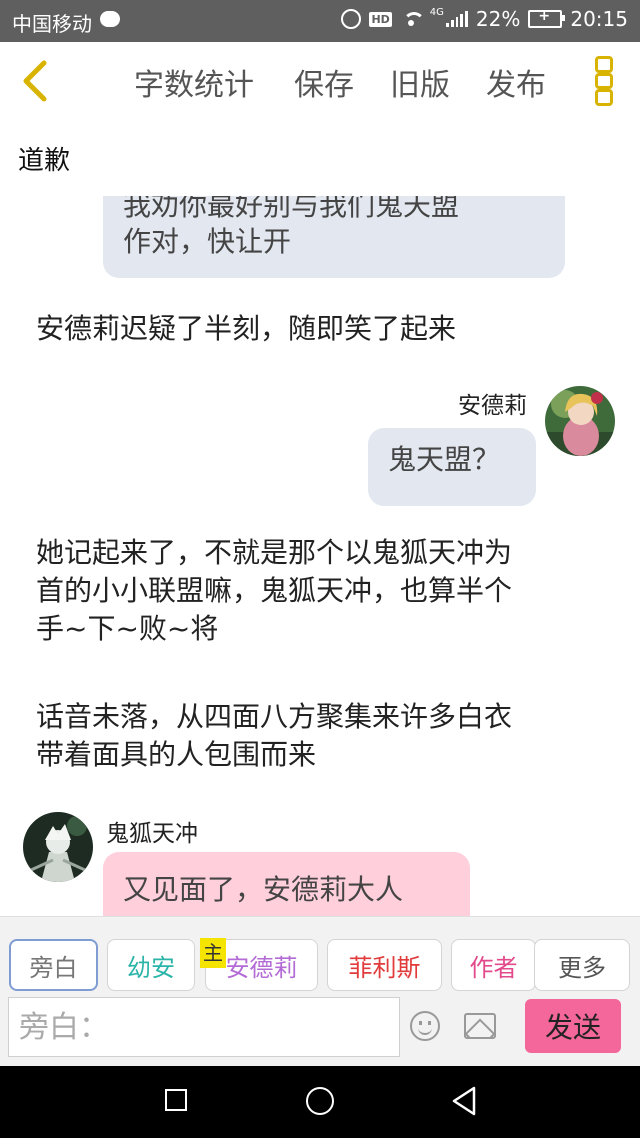 This screenshot has width=640, height=1138. I want to click on narration-text: 话音未落，从四面八方聚集来许多白衣 带着面具的人包围而来, so click(321, 736).